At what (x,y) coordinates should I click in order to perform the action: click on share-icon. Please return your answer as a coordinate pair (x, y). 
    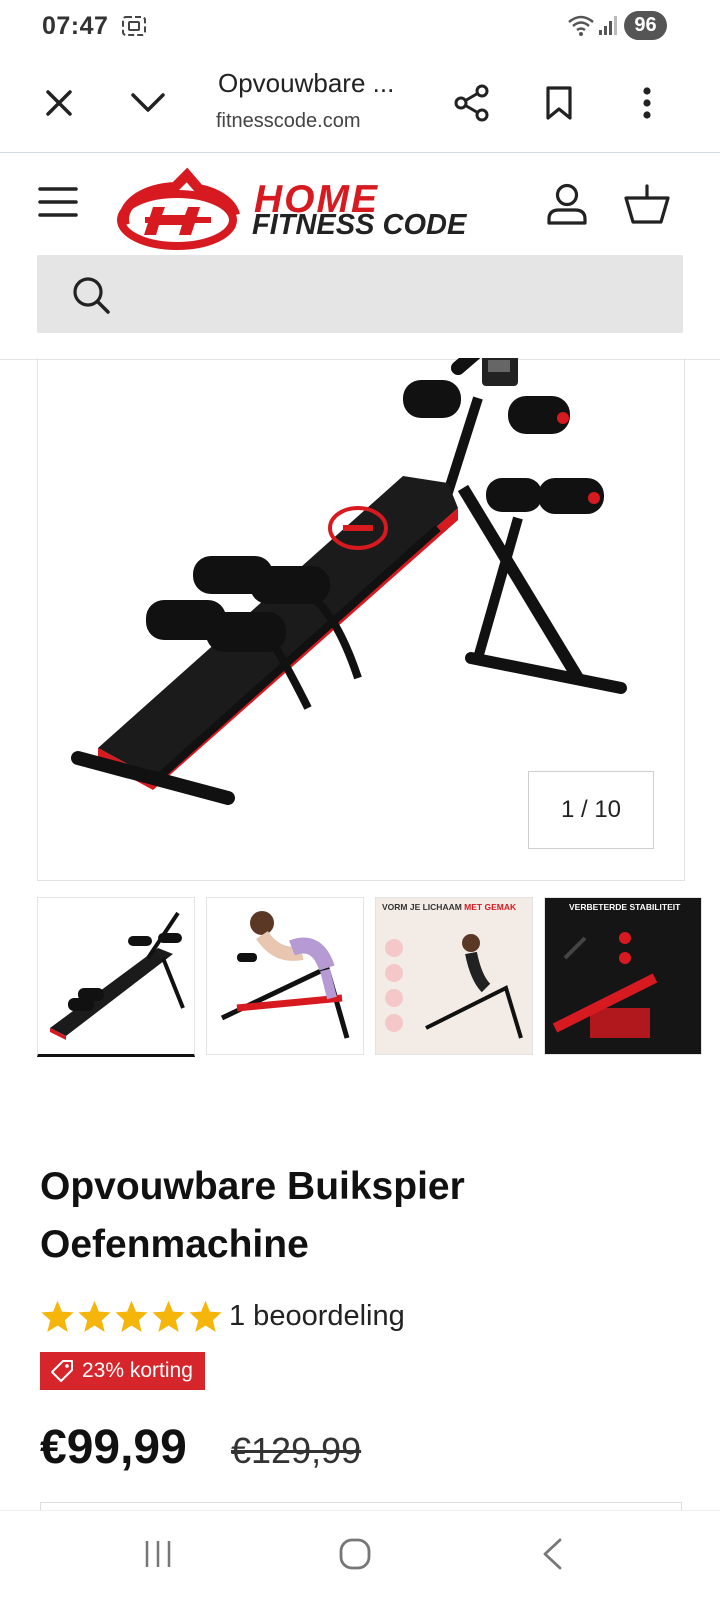
    Looking at the image, I should click on (471, 103).